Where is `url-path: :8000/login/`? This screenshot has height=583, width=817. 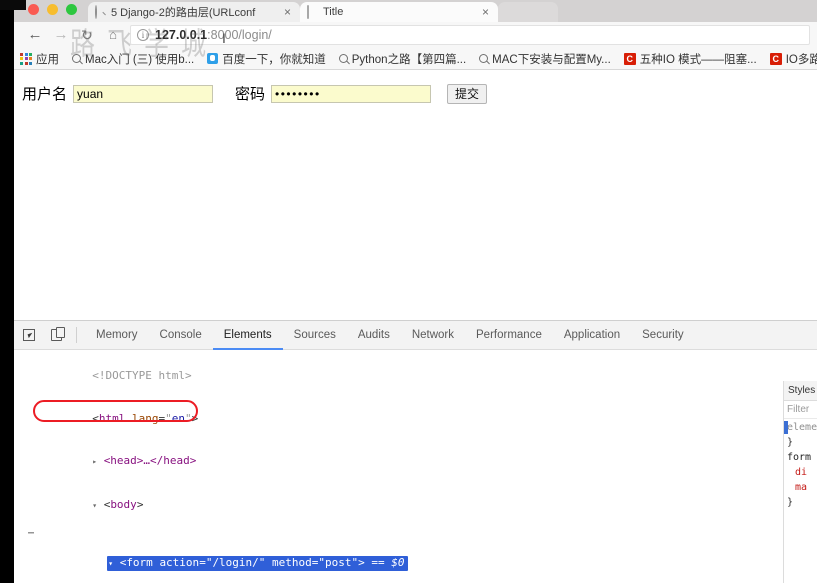 url-path: :8000/login/ is located at coordinates (239, 35).